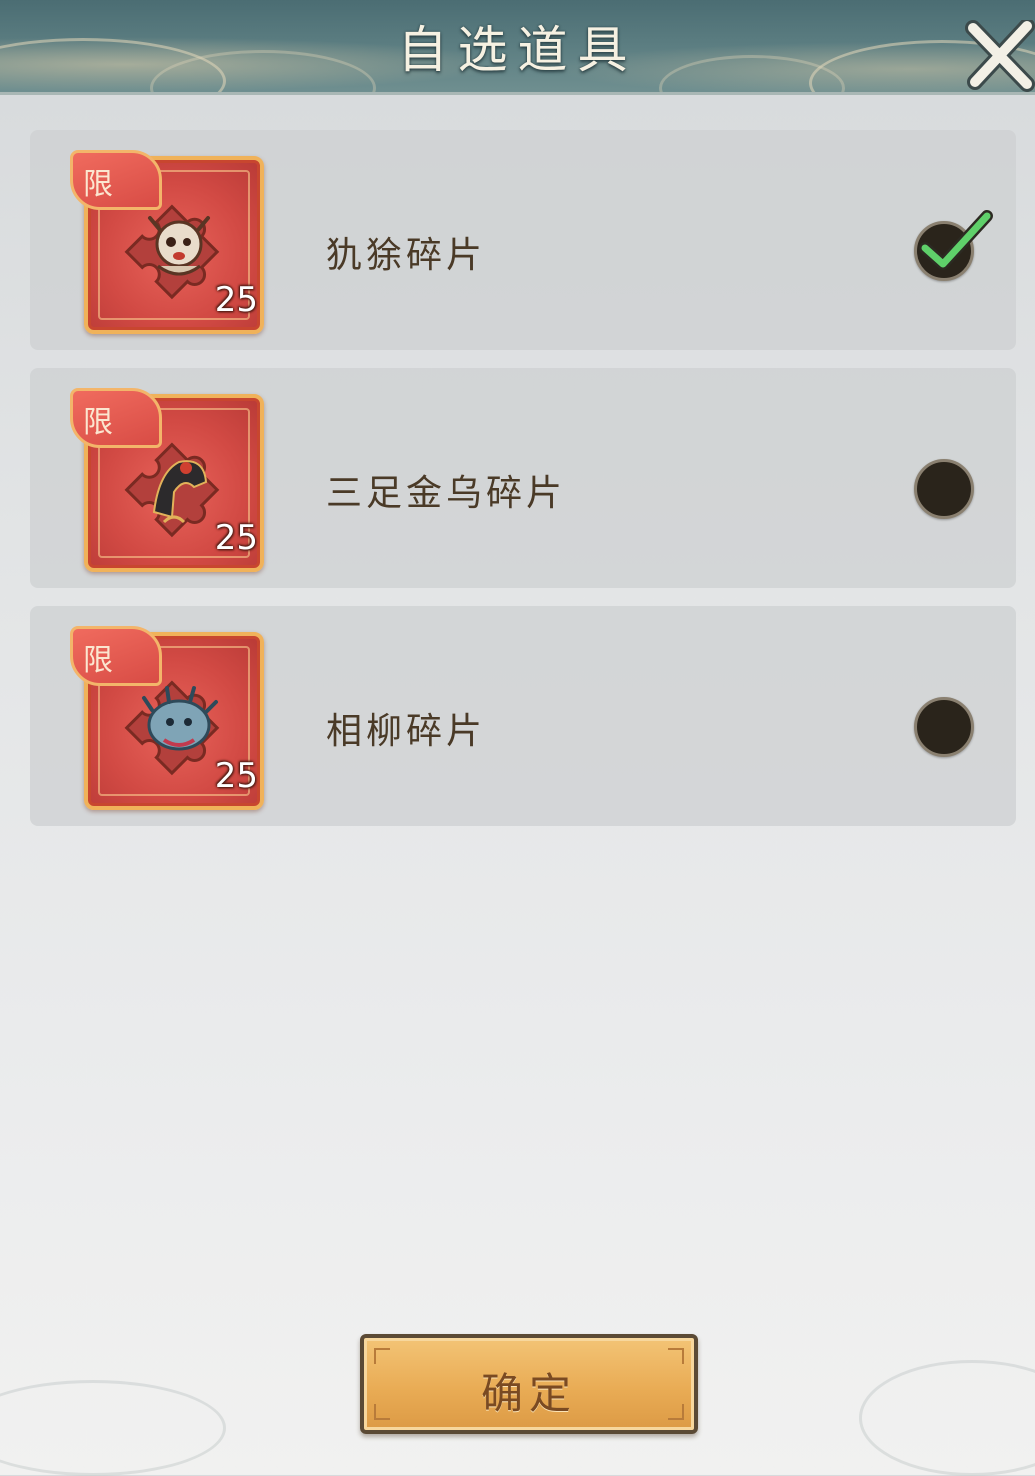 The image size is (1035, 1476). Describe the element at coordinates (528, 1393) in the screenshot. I see `confirm-label: 确定` at that location.